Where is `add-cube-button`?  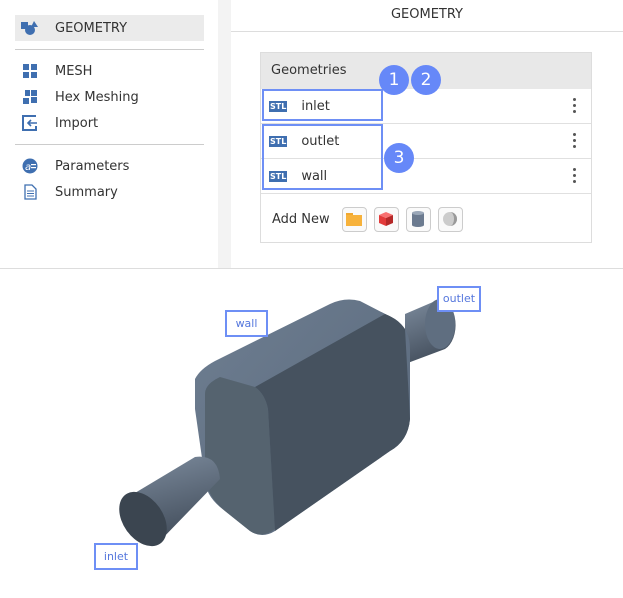 add-cube-button is located at coordinates (386, 219).